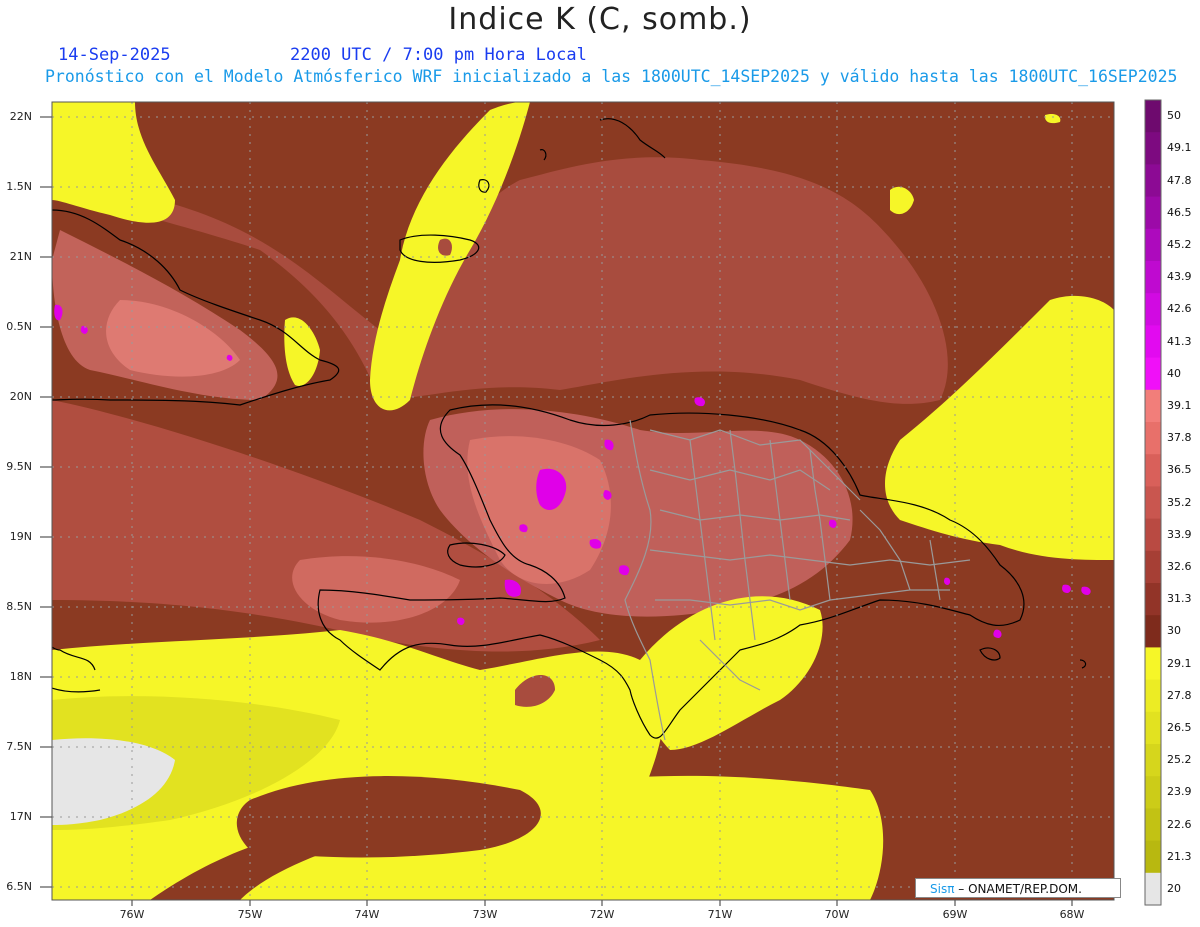 Image resolution: width=1200 pixels, height=927 pixels. I want to click on colorbar-label: 45.2, so click(1179, 244).